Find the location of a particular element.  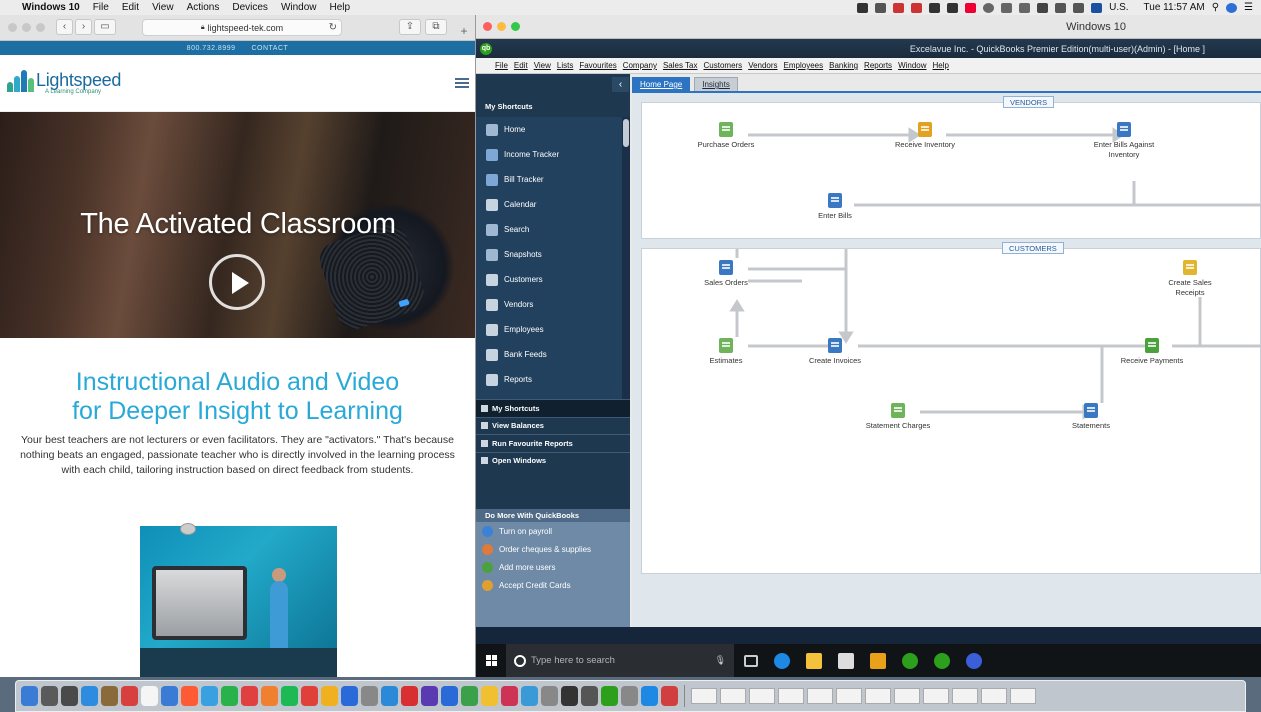

purchase-orders-node: Purchase Orders is located at coordinates (726, 136).